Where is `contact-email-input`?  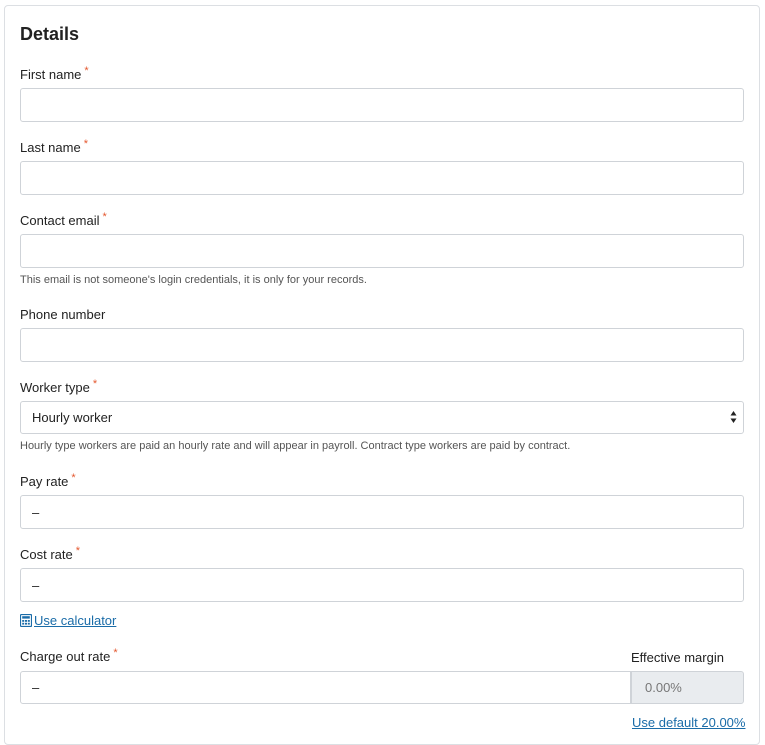
contact-email-input is located at coordinates (382, 251).